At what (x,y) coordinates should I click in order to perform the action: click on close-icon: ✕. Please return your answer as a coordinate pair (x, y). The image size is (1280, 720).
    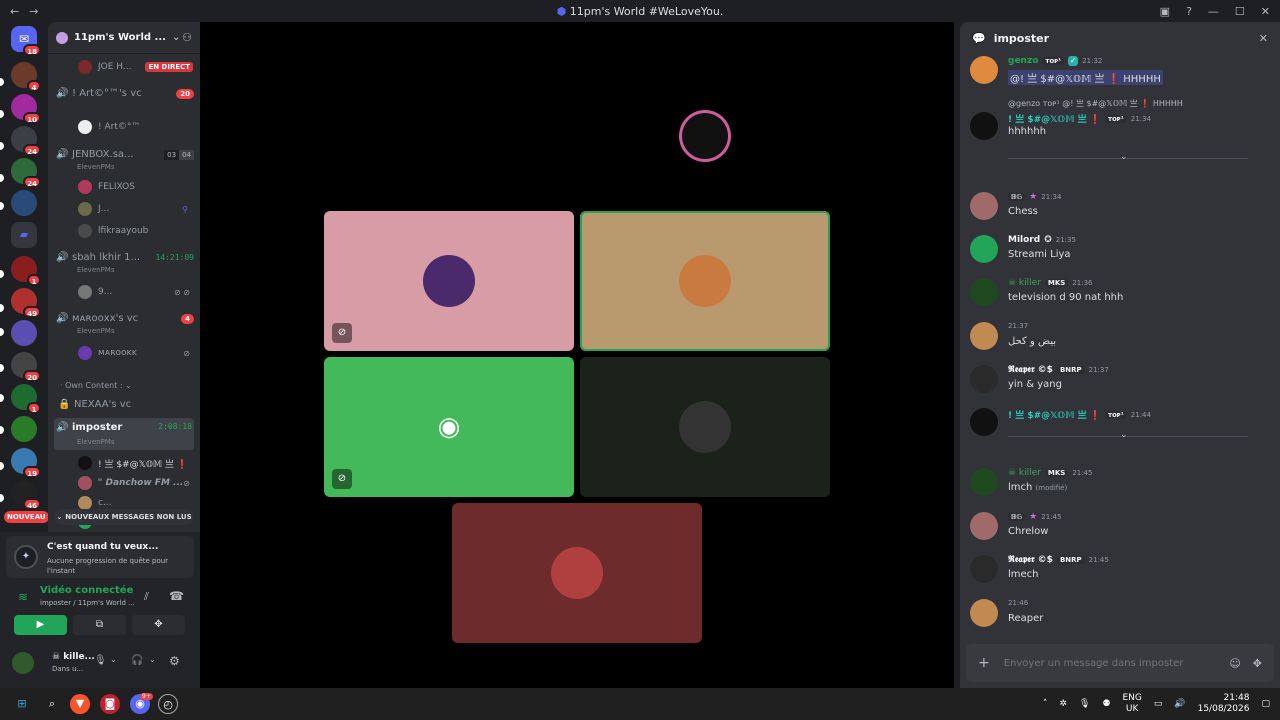
    Looking at the image, I should click on (1263, 38).